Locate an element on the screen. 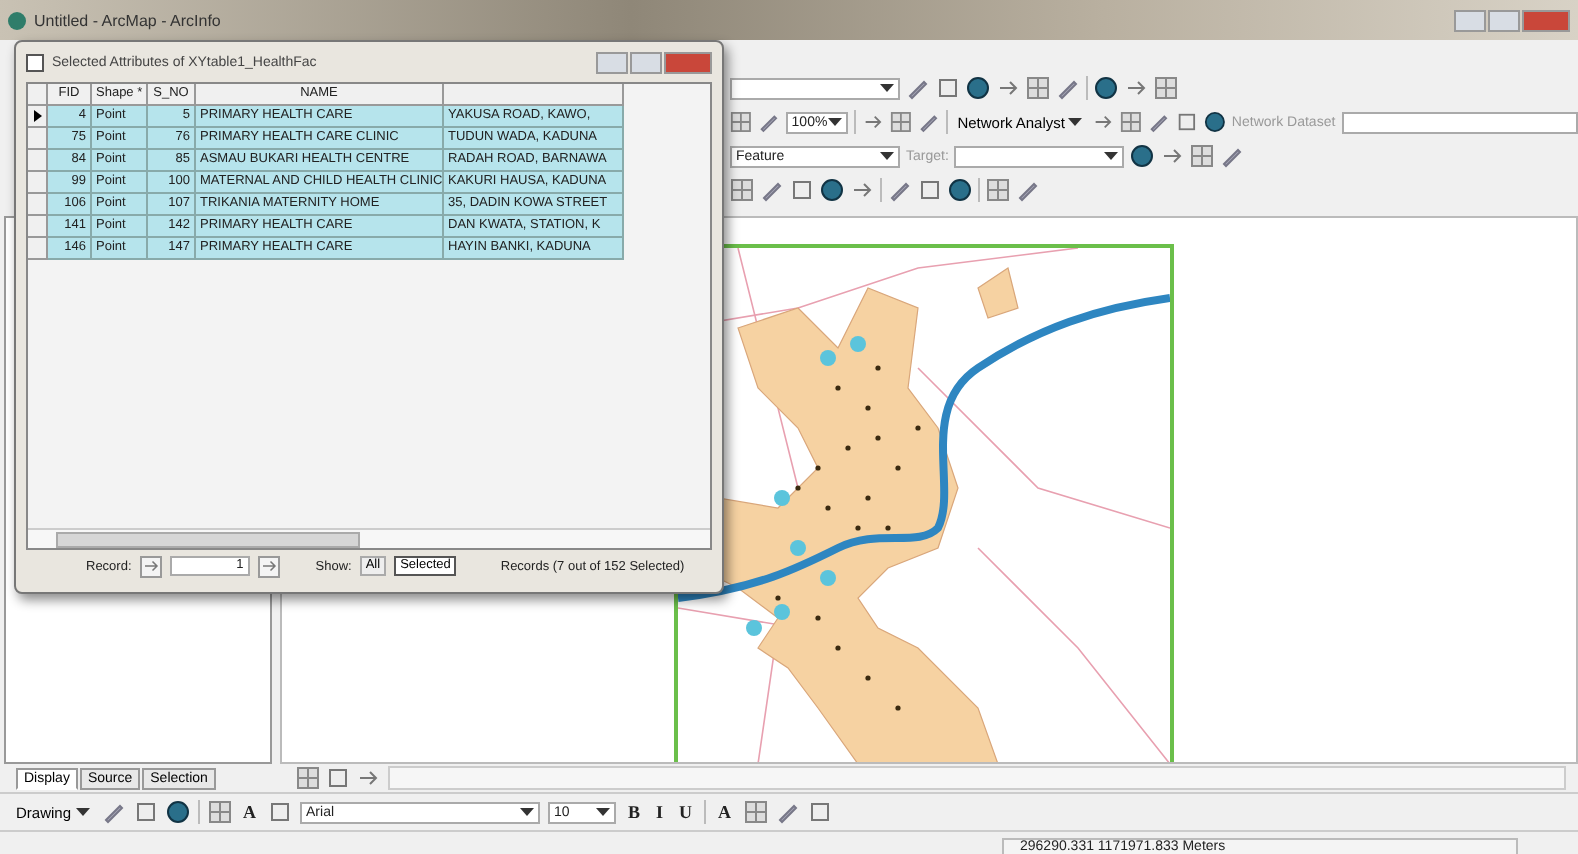 The image size is (1578, 854). column-header is located at coordinates (534, 95).